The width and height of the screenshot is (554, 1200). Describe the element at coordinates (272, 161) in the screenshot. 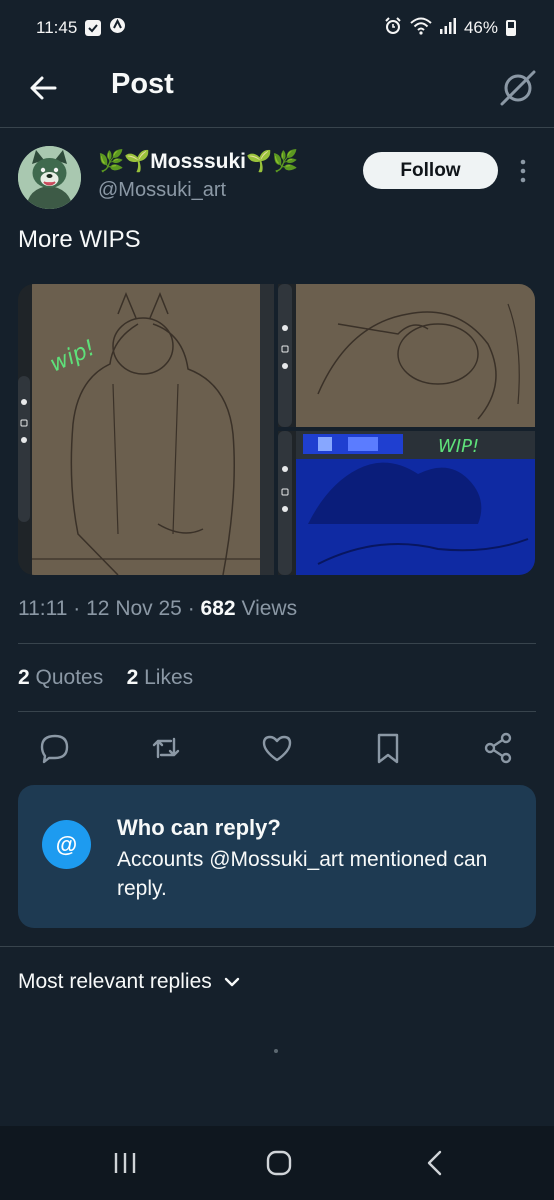

I see `author-name-suffix: 🌱🌿` at that location.